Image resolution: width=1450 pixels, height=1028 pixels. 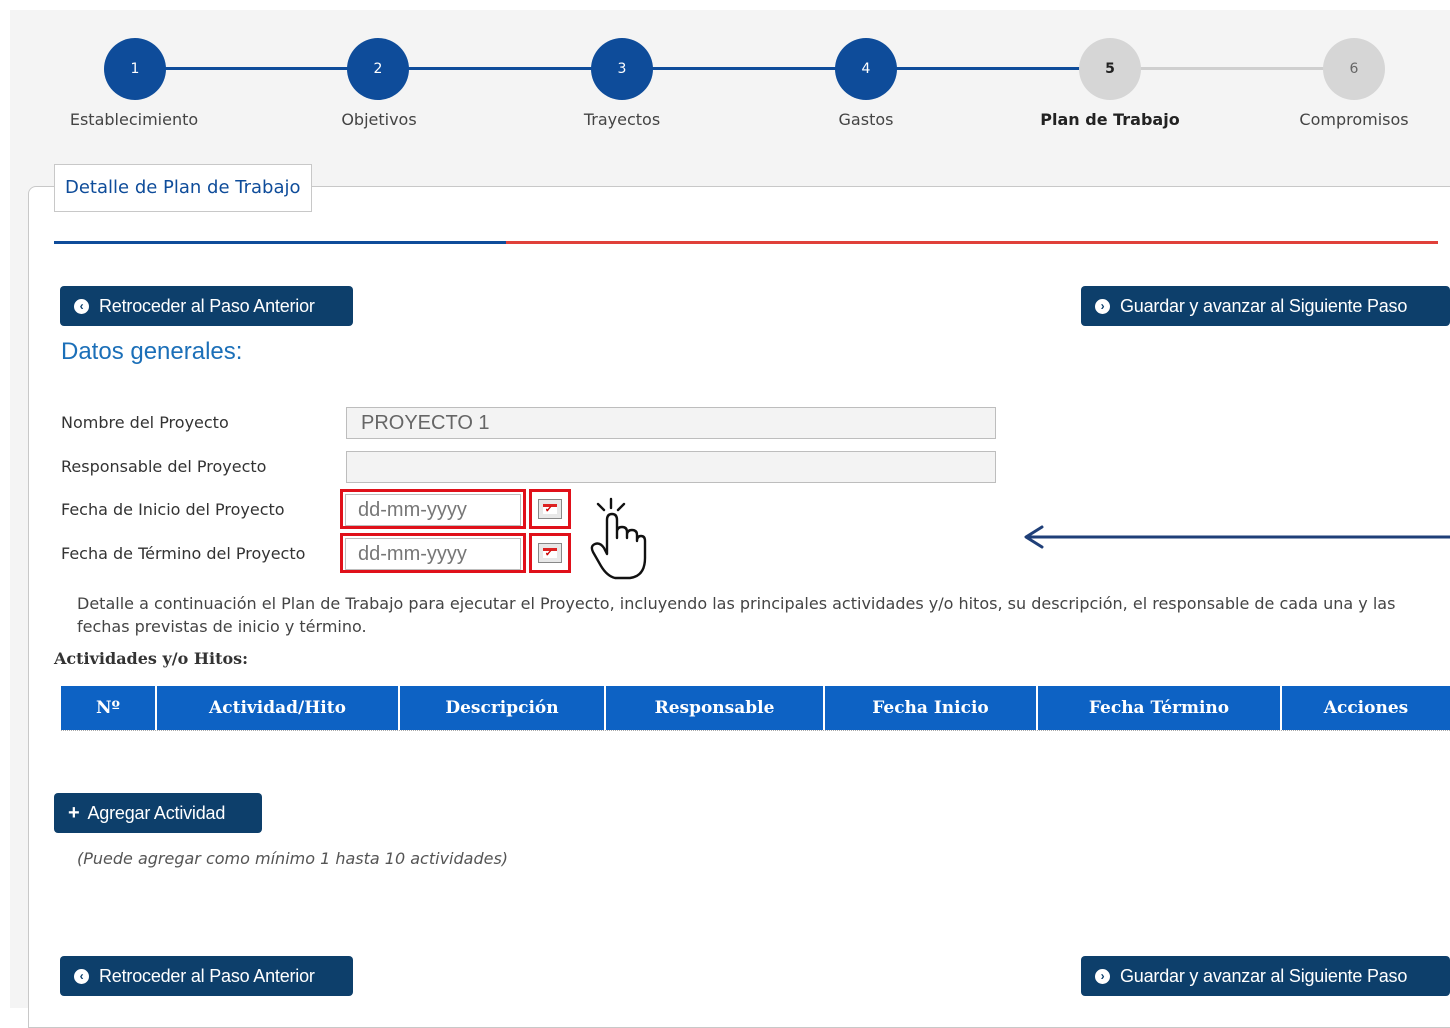 I want to click on step-2-number: 2, so click(x=378, y=69).